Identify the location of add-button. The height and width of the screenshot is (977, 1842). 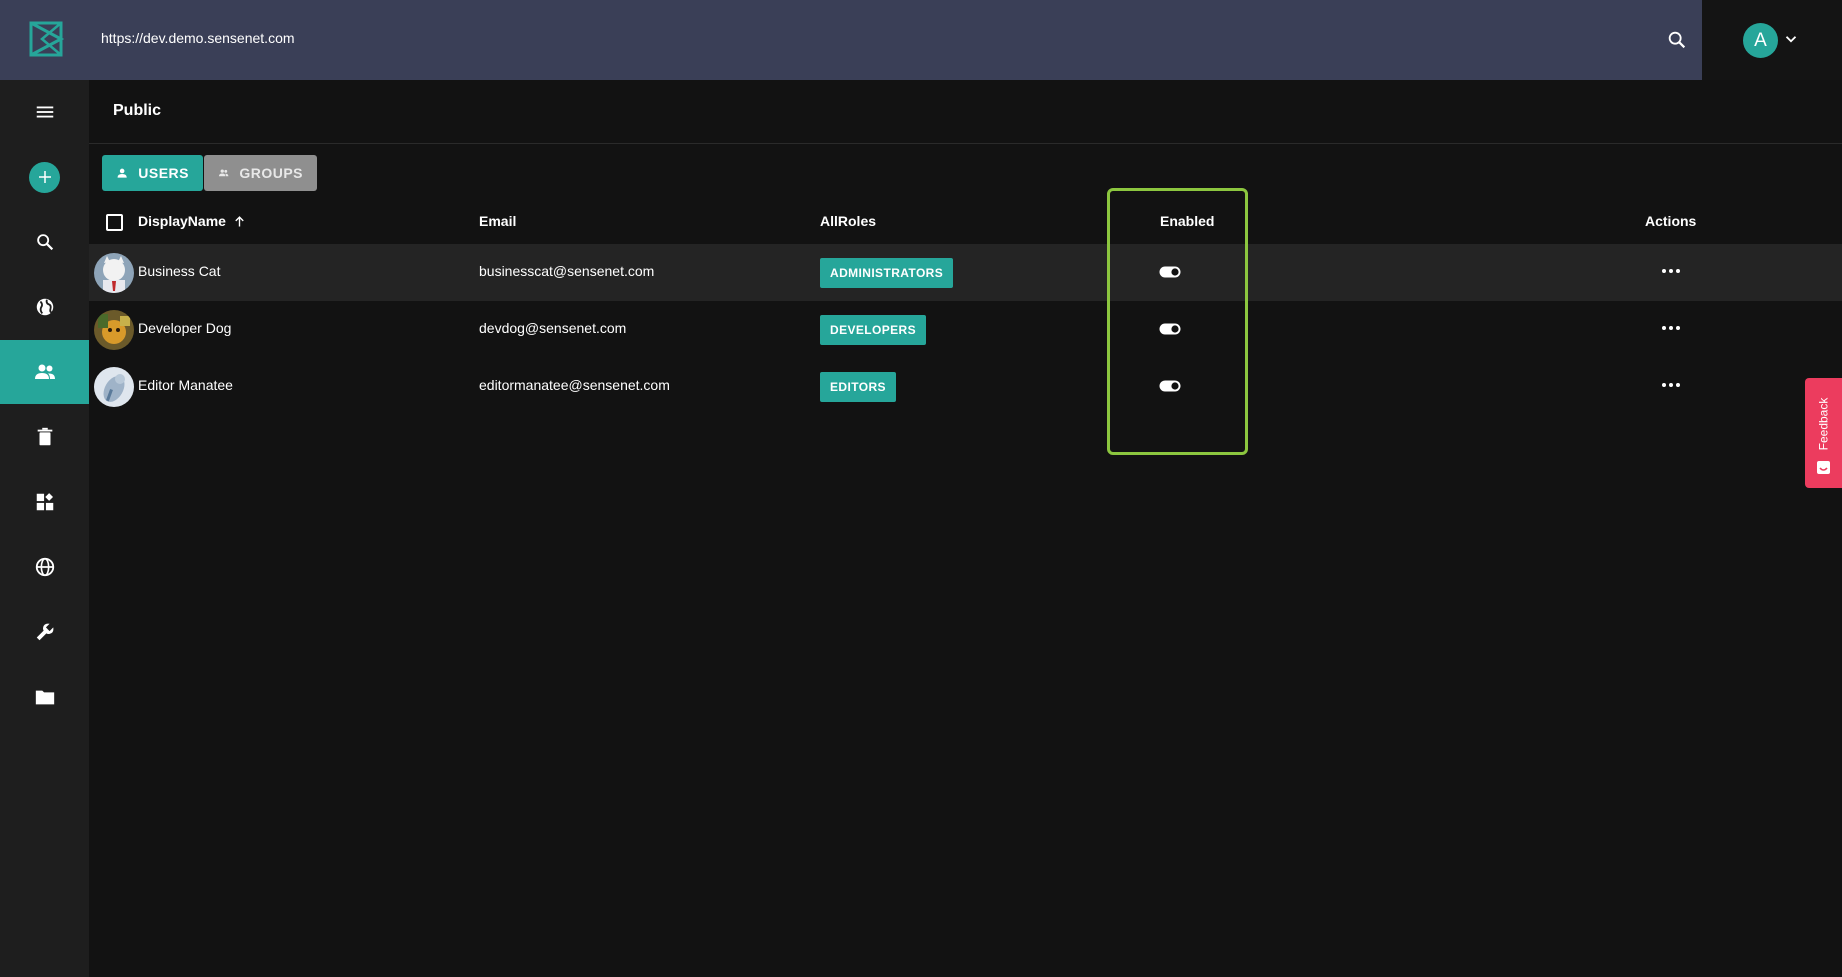
(44, 177).